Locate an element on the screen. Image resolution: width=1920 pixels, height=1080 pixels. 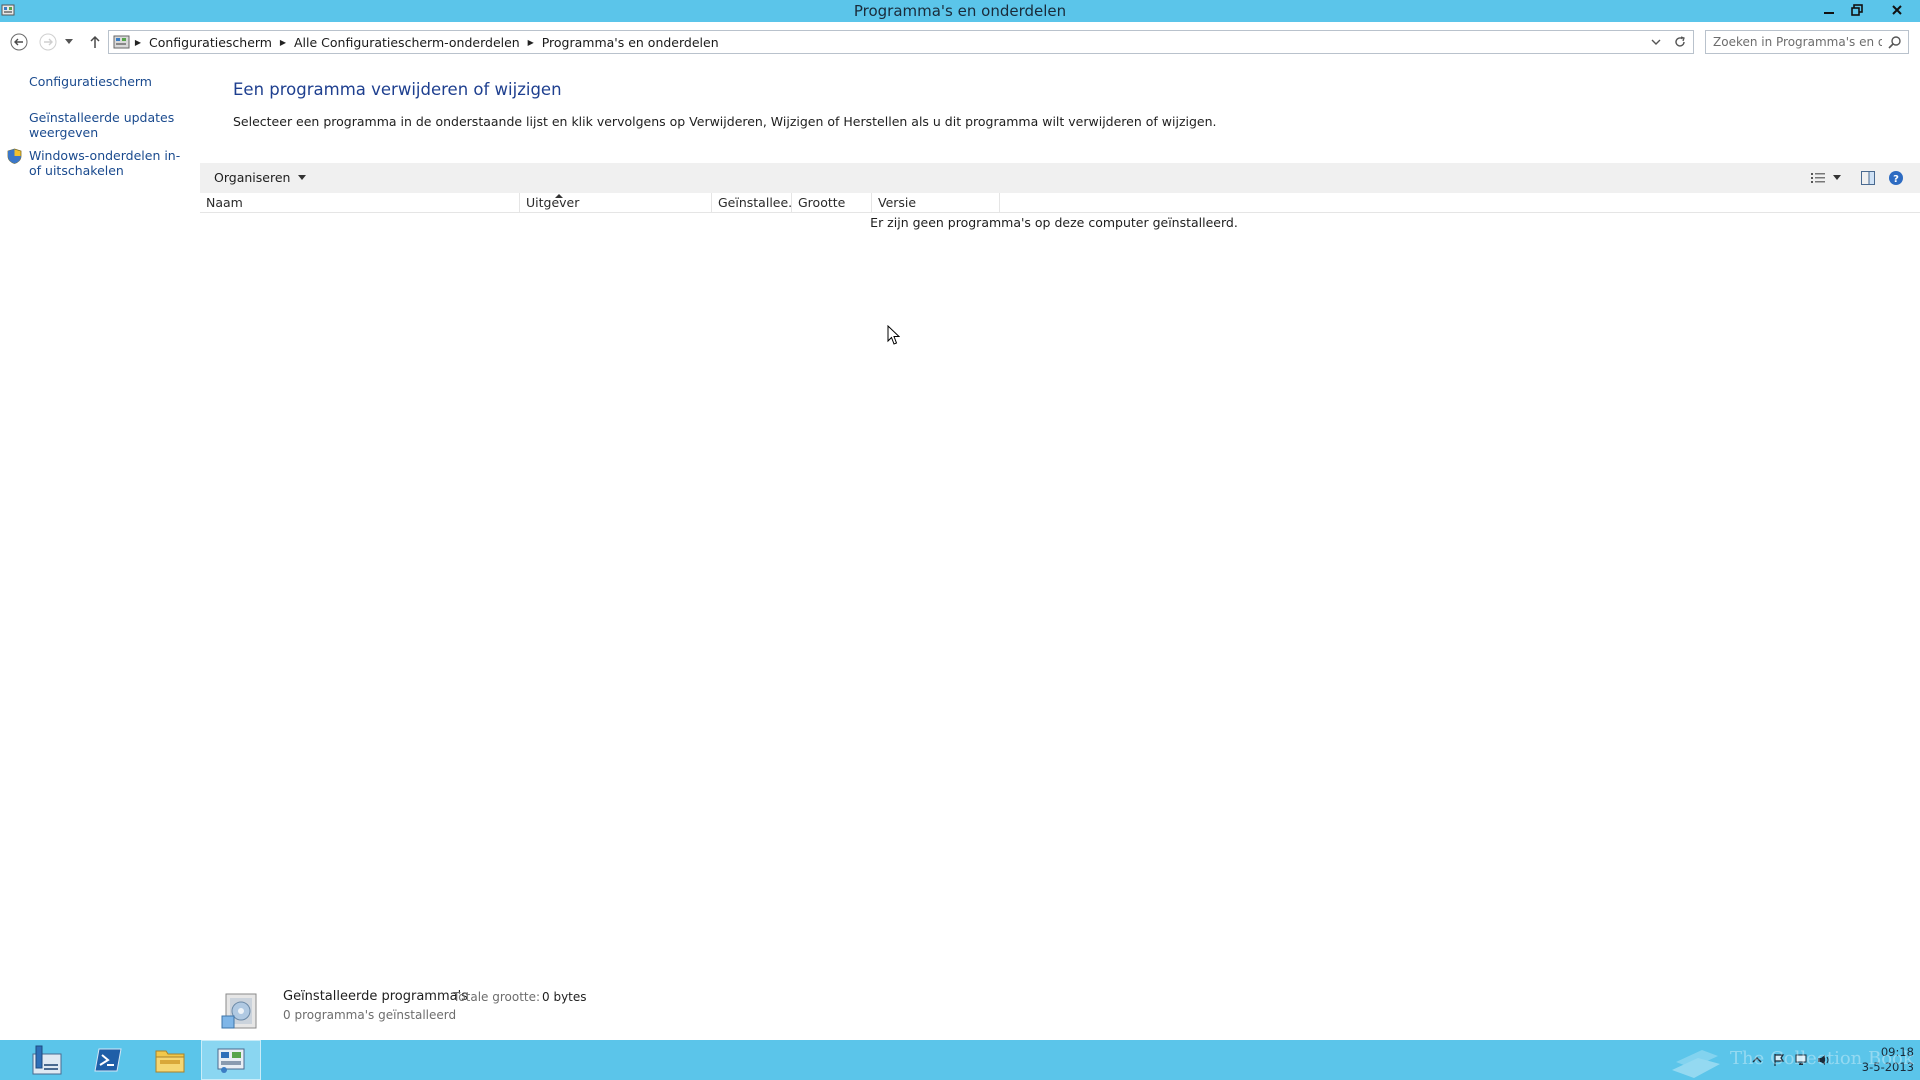
change-view-button is located at coordinates (1818, 178).